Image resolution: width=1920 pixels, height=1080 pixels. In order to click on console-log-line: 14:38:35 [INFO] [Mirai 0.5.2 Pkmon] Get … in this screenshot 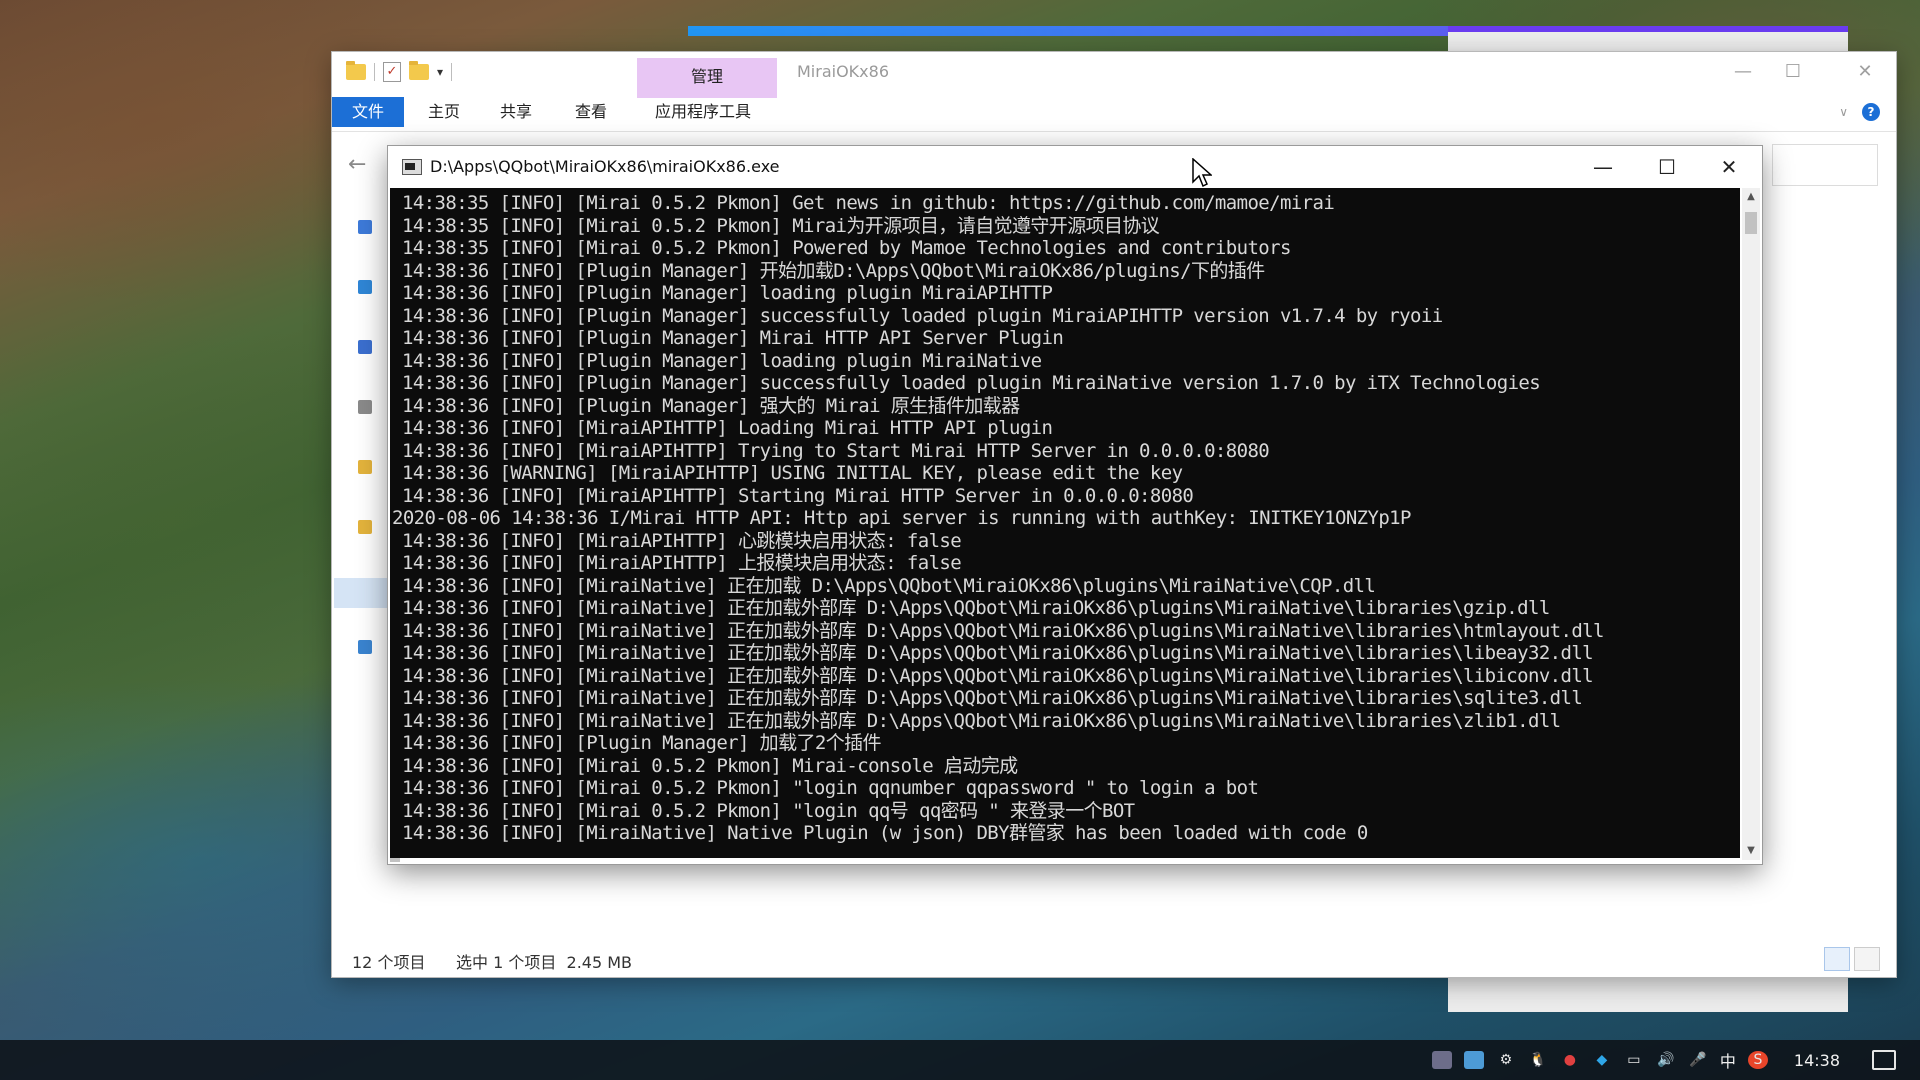, I will do `click(868, 203)`.